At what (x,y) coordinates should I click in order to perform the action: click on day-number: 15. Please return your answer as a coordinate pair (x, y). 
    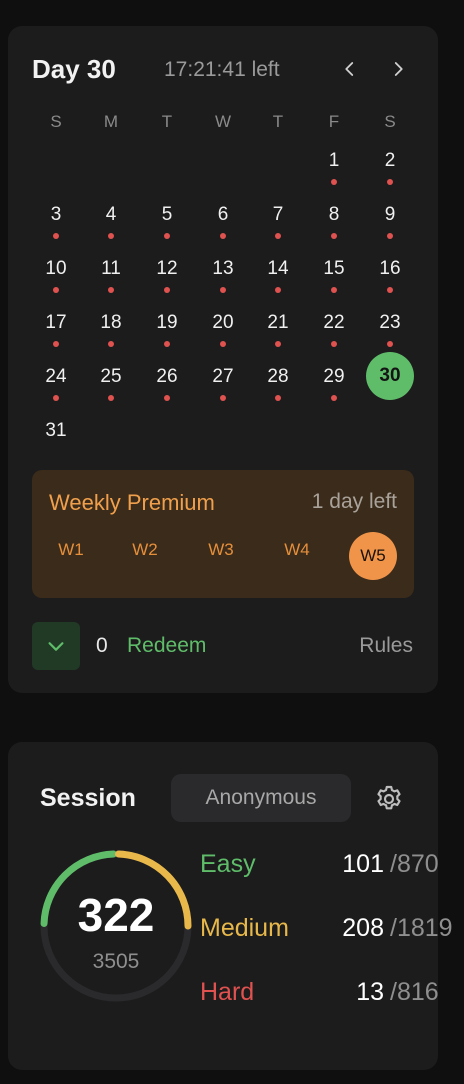
    Looking at the image, I should click on (334, 268).